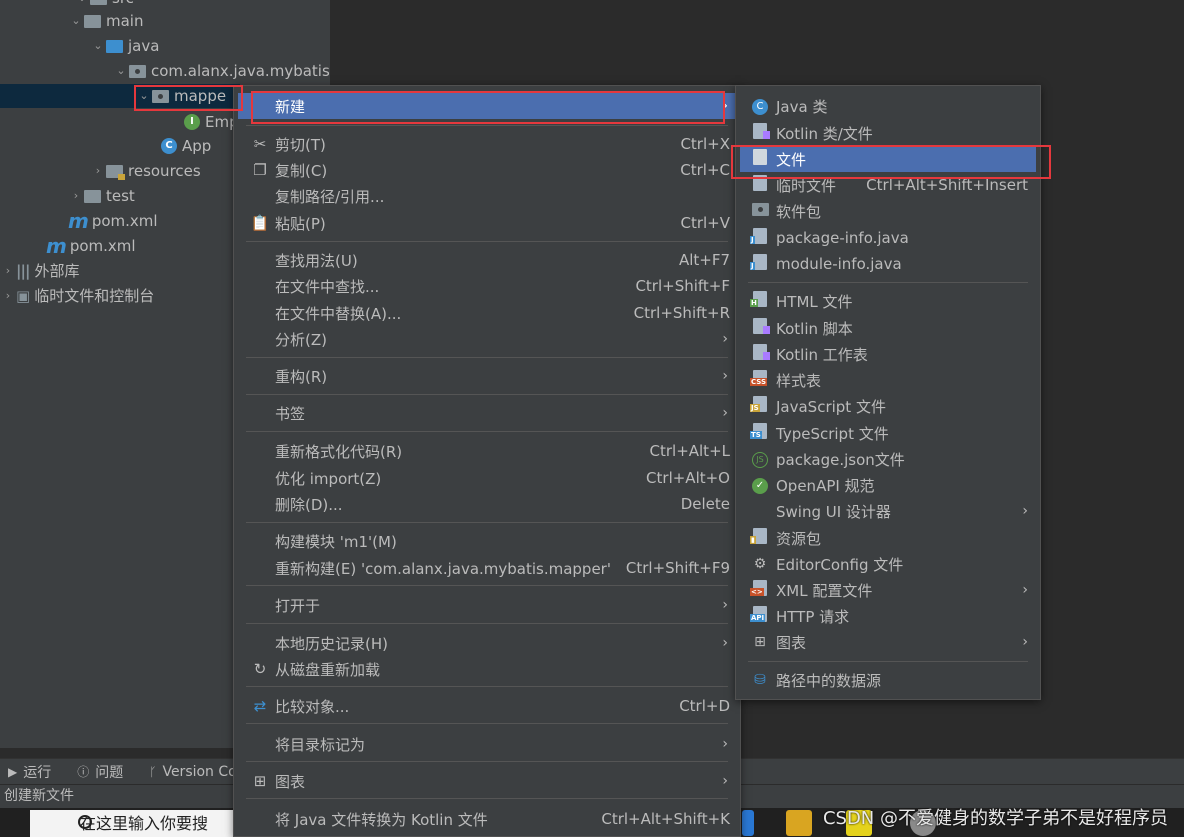 The width and height of the screenshot is (1184, 837). What do you see at coordinates (888, 354) in the screenshot?
I see `submenu-item-kotlin-worksheet: Kotlin 工作表` at bounding box center [888, 354].